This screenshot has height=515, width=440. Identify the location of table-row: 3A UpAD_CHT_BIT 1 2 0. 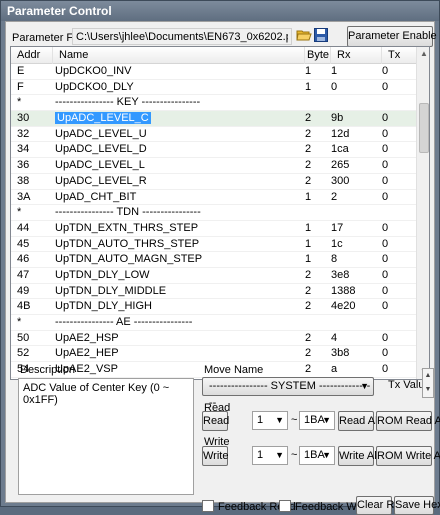
(213, 198).